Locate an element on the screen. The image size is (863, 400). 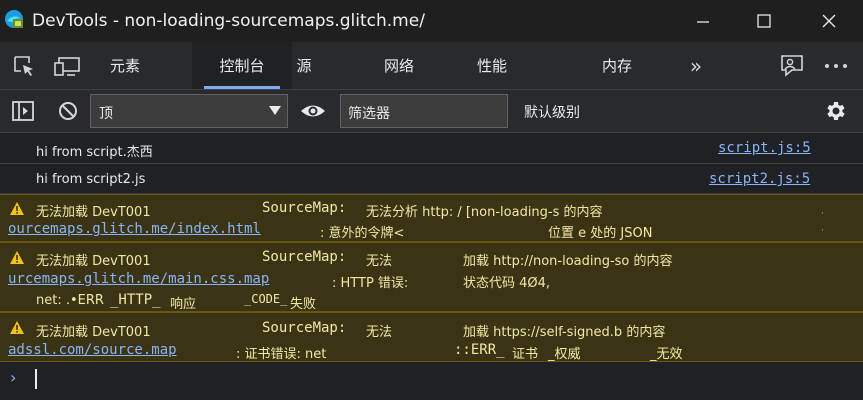
tab-label: 性能 is located at coordinates (491, 66).